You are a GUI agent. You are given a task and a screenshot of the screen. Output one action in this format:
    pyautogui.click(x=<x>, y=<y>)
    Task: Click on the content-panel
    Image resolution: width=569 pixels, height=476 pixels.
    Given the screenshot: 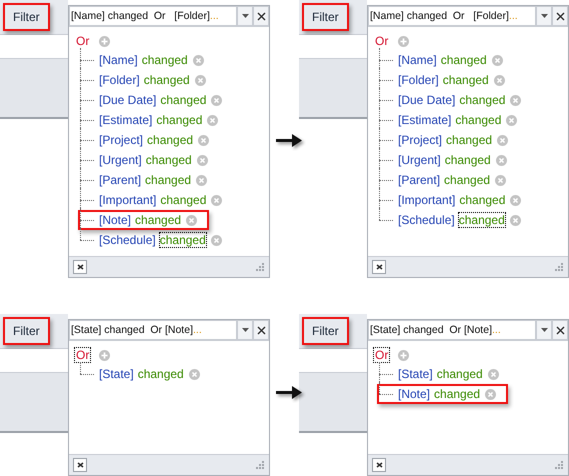 What is the action you would take?
    pyautogui.click(x=333, y=88)
    